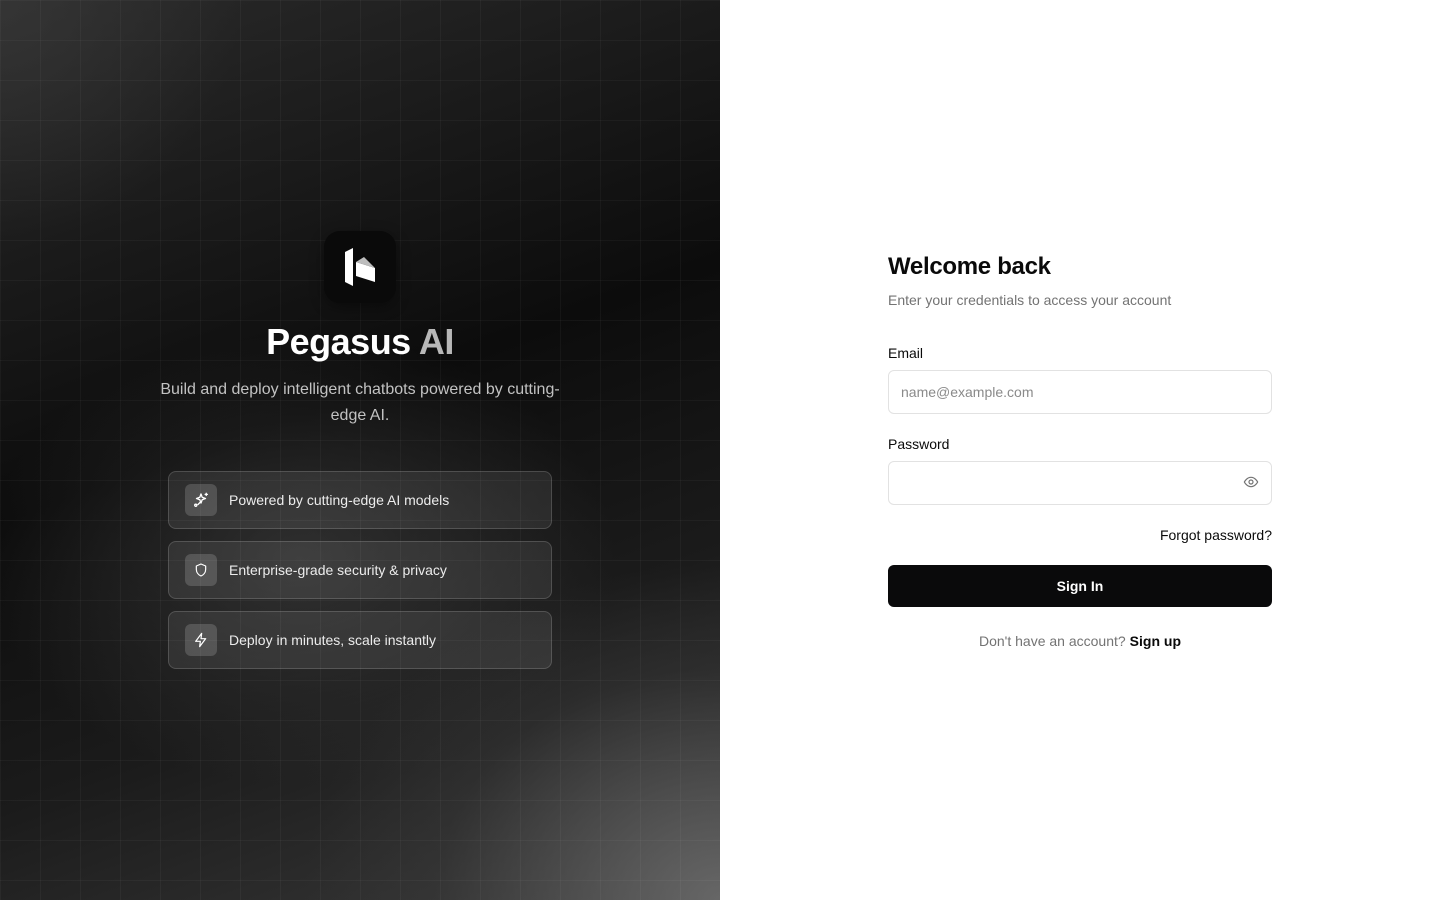  I want to click on brand-name: Pegasus, so click(338, 341).